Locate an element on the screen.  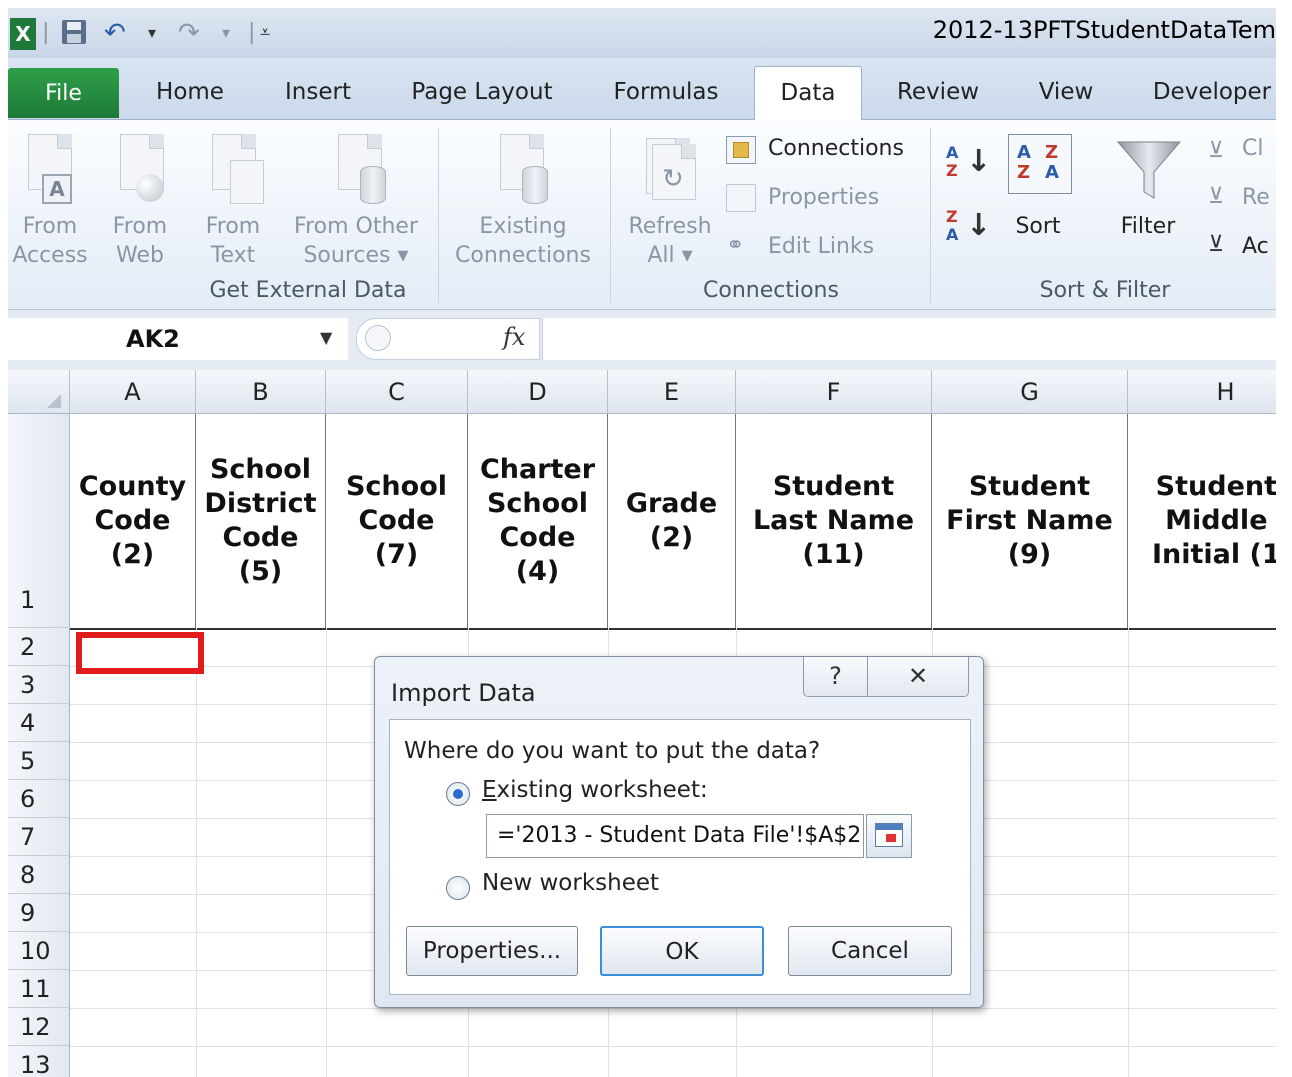
sort-ascending-icon: A Z ↓ is located at coordinates (968, 166).